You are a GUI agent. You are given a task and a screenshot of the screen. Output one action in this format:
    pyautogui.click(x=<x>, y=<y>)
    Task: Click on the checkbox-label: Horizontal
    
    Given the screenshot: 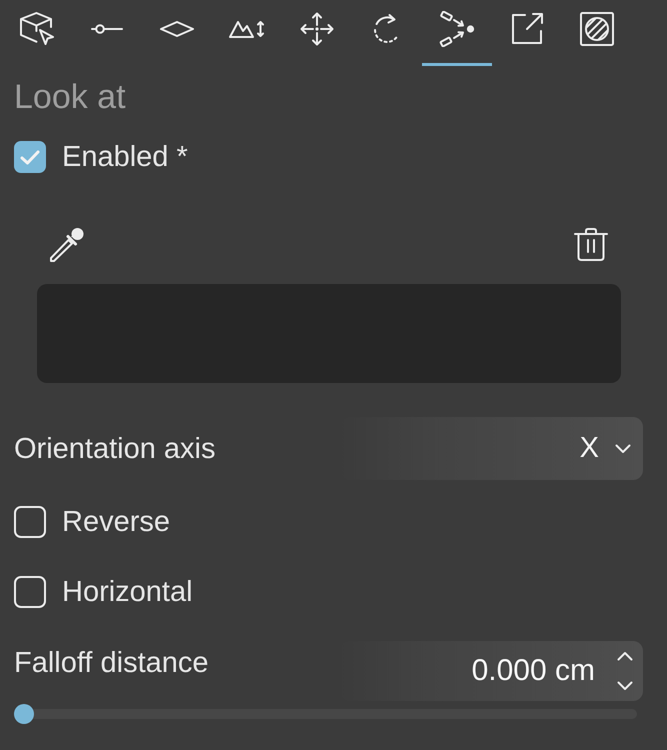 What is the action you would take?
    pyautogui.click(x=127, y=592)
    